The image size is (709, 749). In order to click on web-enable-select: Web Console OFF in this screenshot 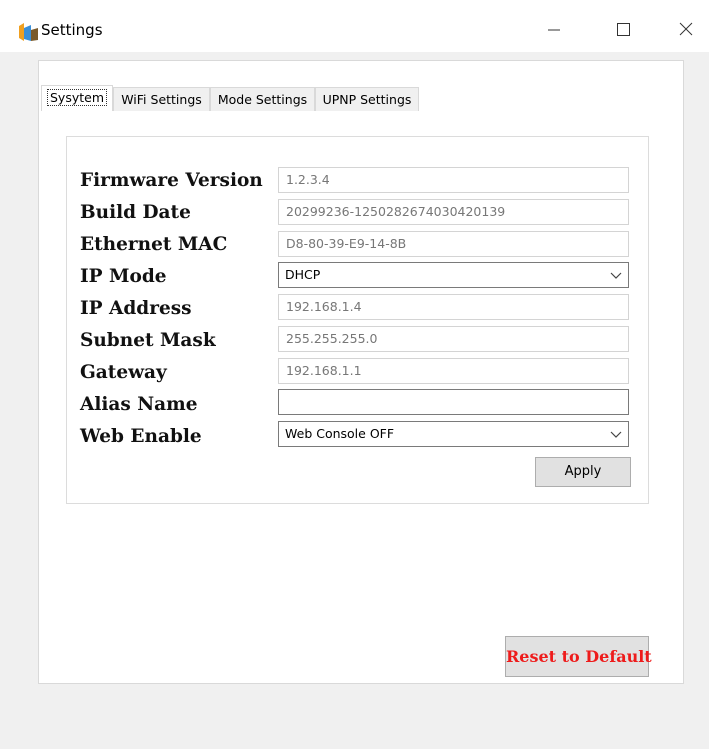, I will do `click(453, 434)`.